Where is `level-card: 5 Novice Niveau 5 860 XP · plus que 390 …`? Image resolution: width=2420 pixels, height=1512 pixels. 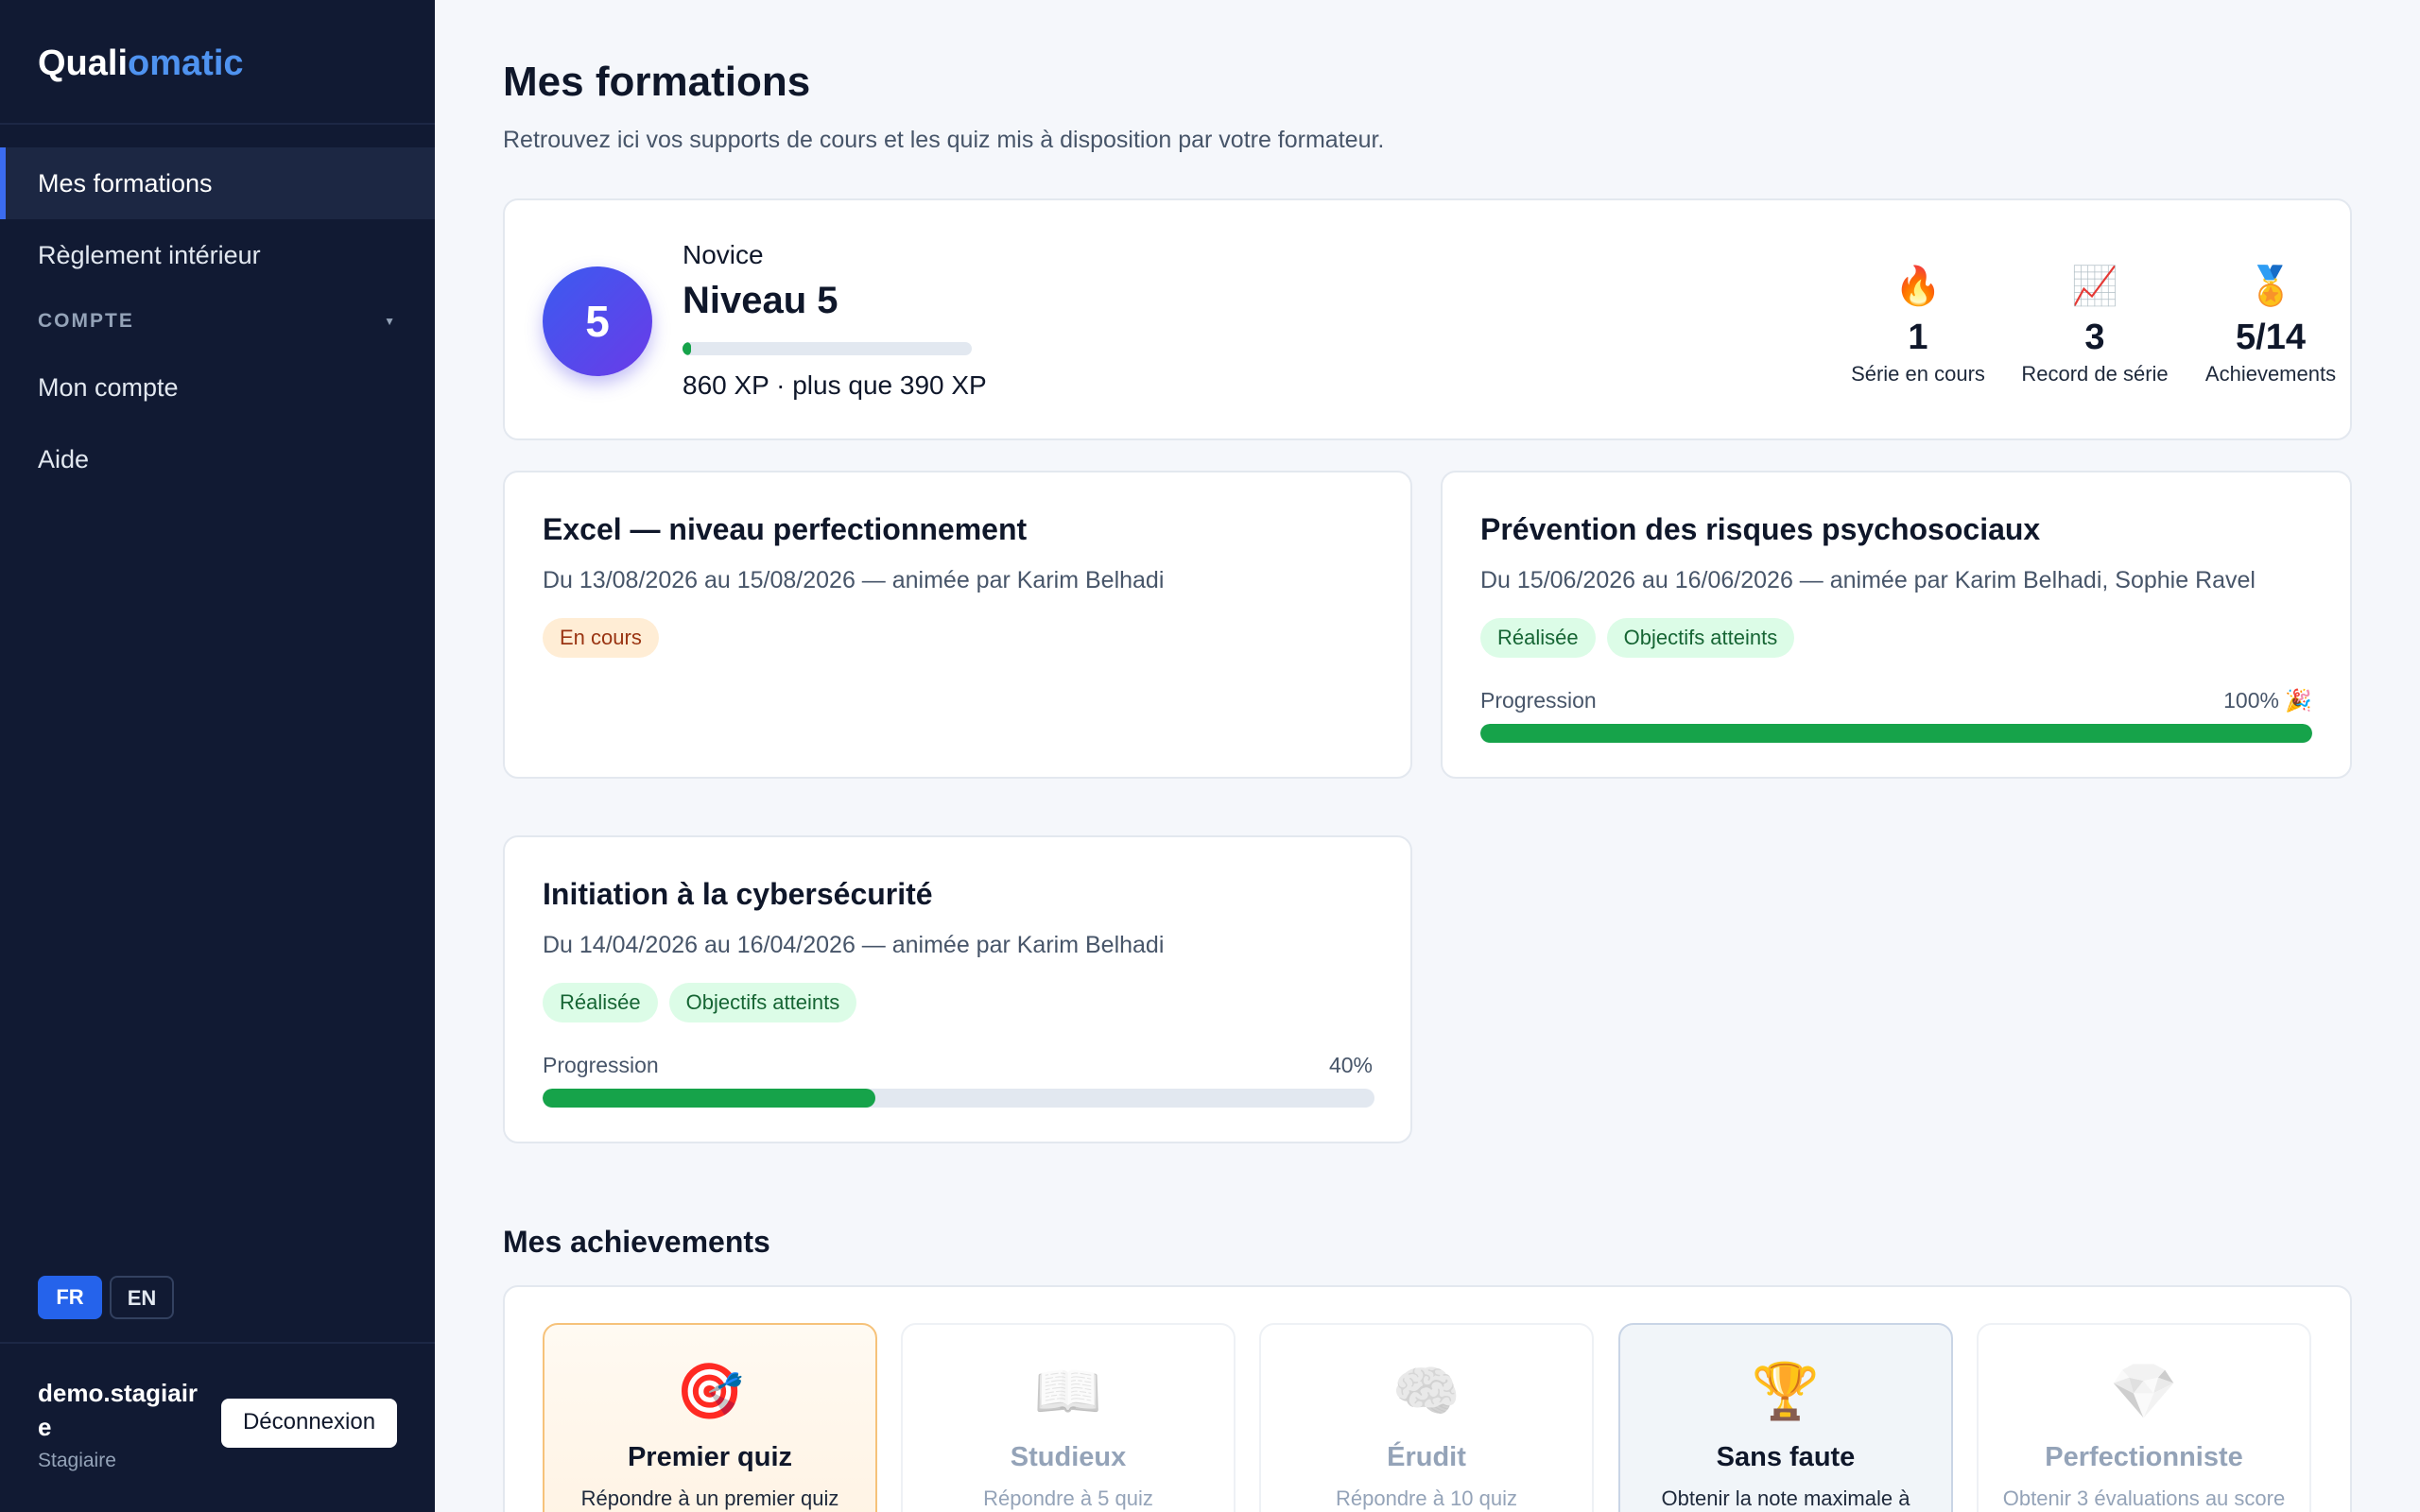
level-card: 5 Novice Niveau 5 860 XP · plus que 390 … is located at coordinates (1427, 319).